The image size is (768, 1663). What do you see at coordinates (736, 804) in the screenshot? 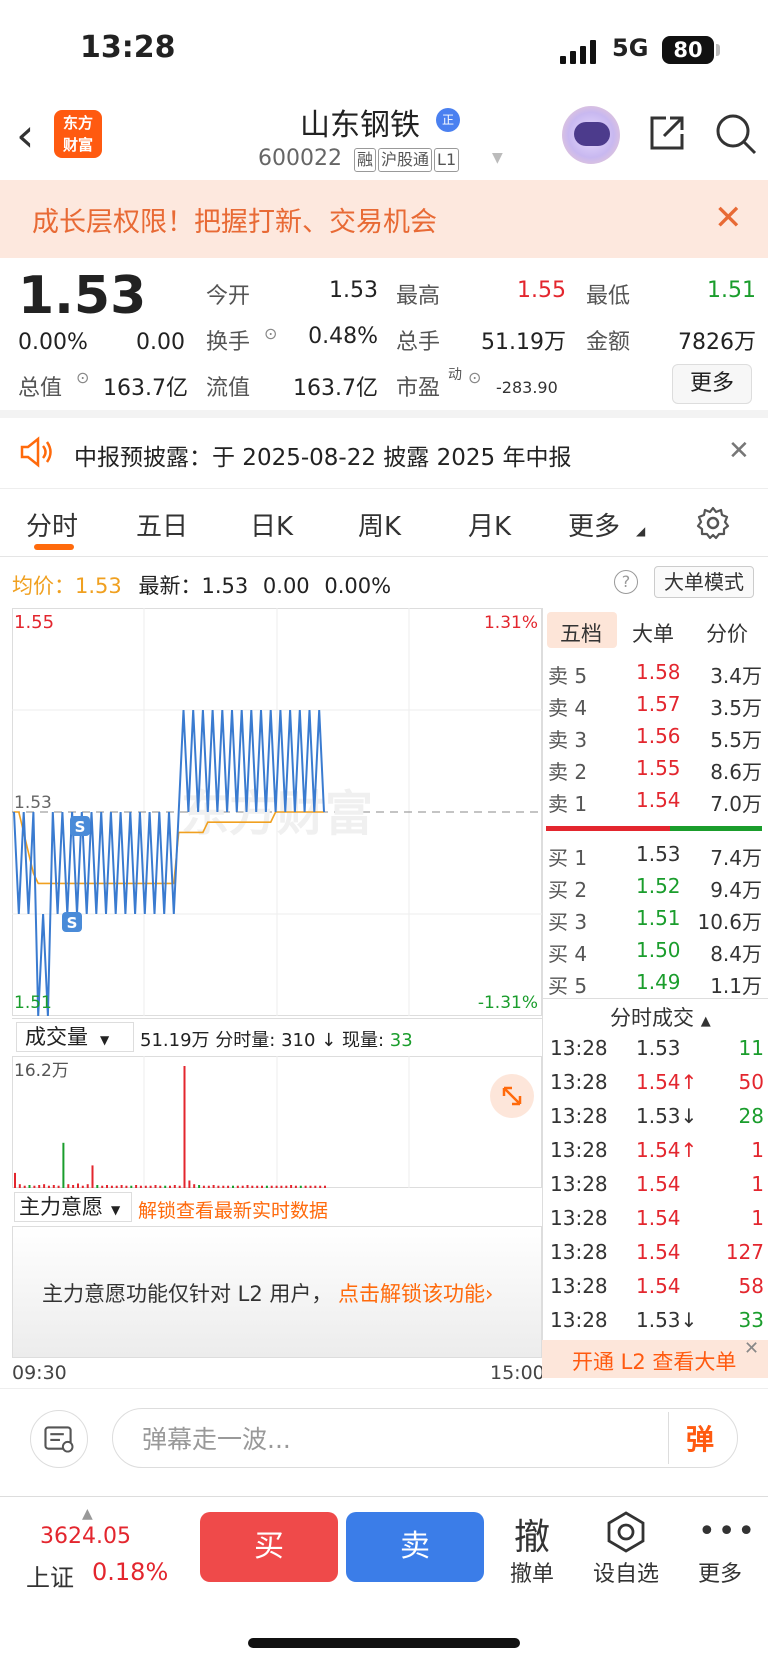
I see `ask-volume: 7.0万` at bounding box center [736, 804].